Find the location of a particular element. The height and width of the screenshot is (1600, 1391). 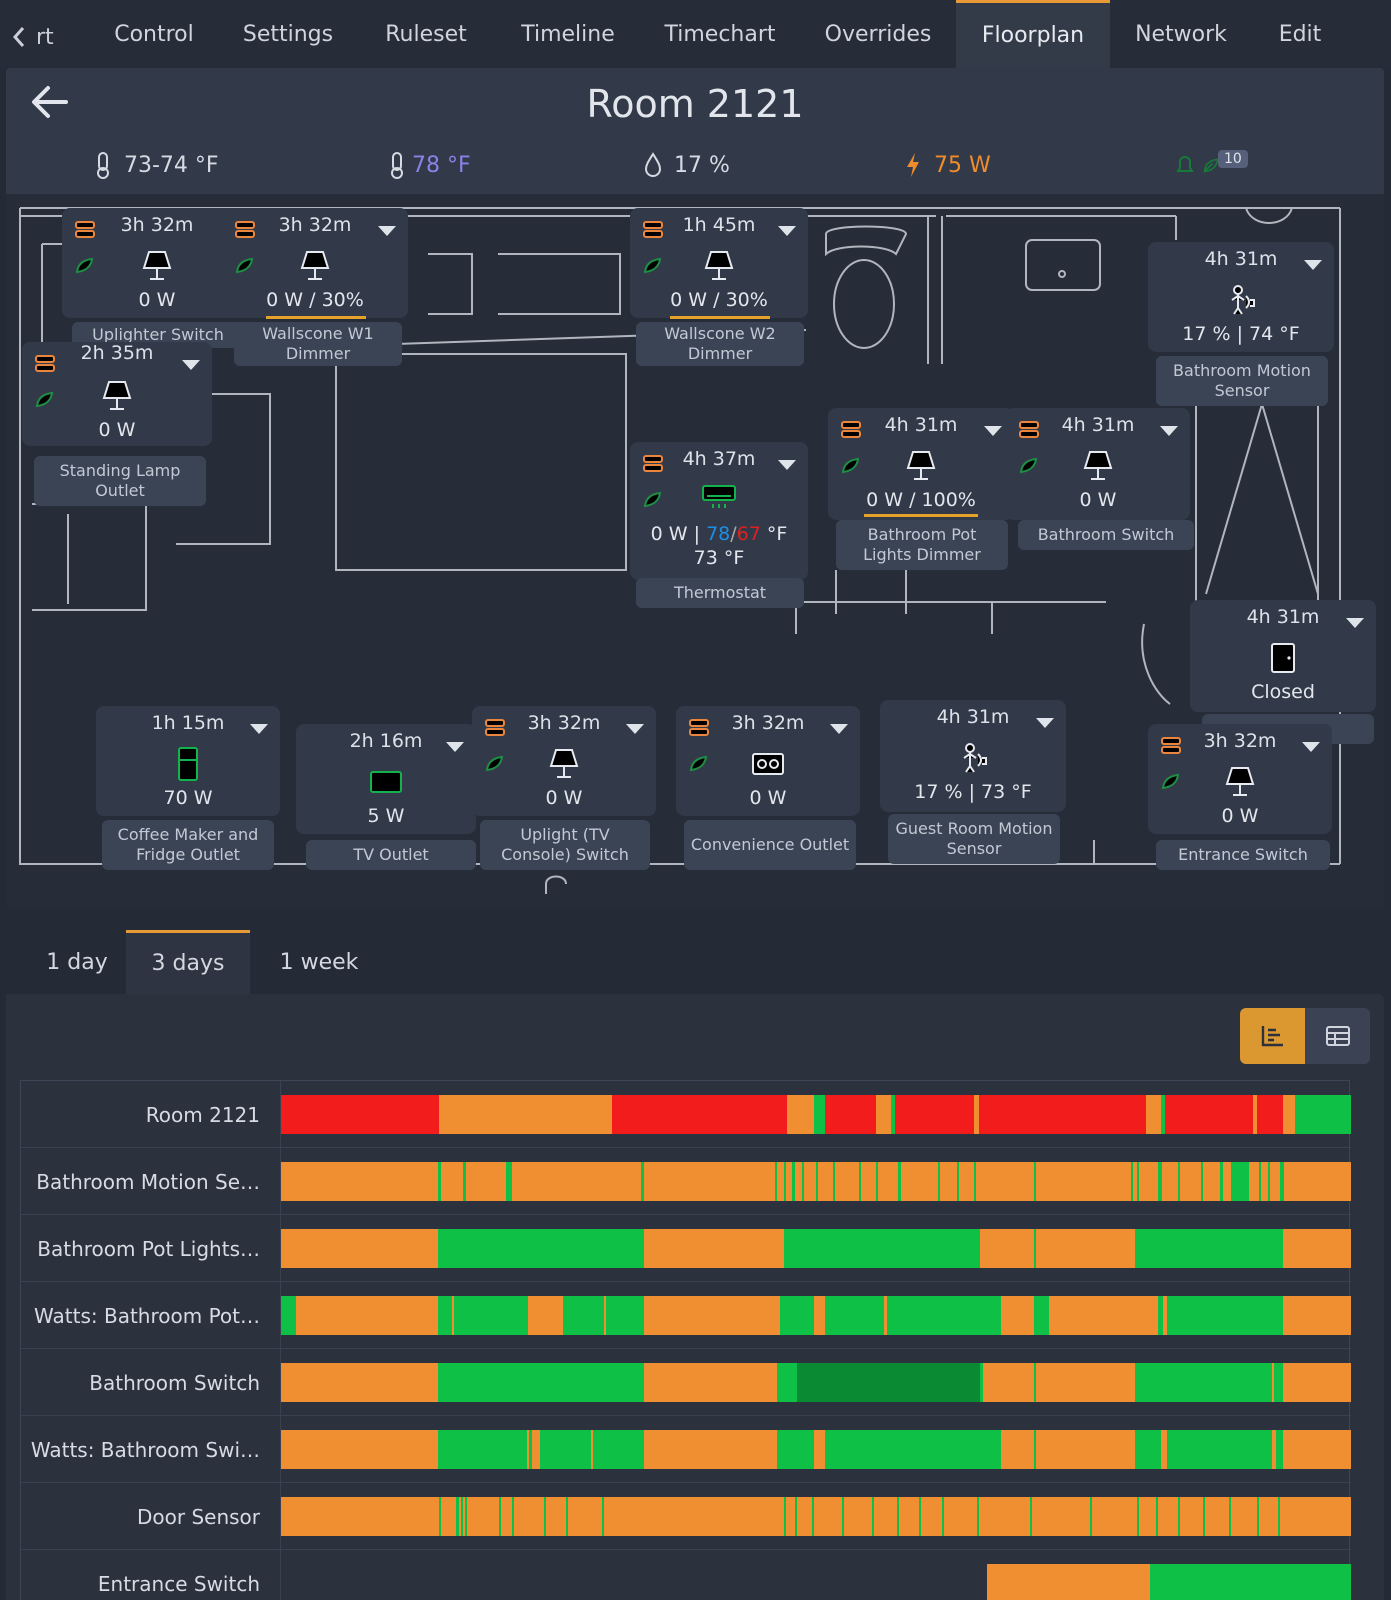

tab-network: Network is located at coordinates (1181, 34).